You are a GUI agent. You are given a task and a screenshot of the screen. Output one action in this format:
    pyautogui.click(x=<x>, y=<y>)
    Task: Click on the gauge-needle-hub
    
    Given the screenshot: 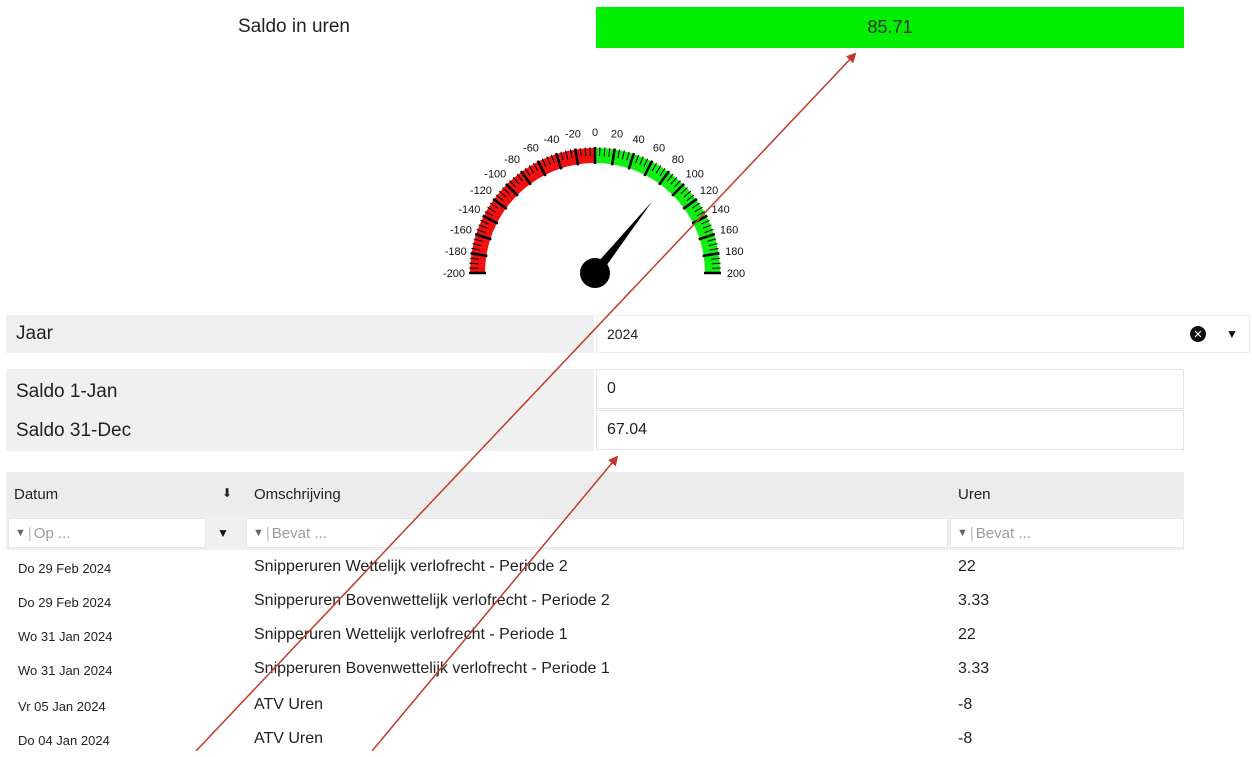 What is the action you would take?
    pyautogui.click(x=595, y=273)
    